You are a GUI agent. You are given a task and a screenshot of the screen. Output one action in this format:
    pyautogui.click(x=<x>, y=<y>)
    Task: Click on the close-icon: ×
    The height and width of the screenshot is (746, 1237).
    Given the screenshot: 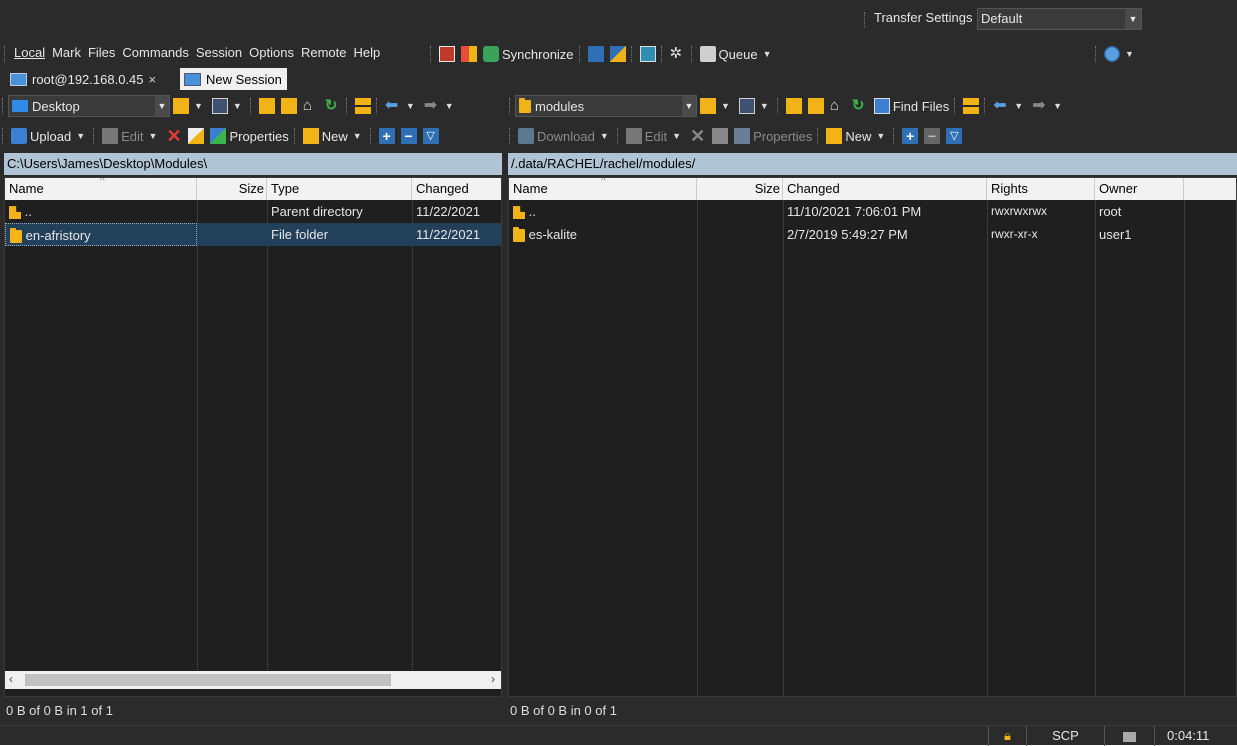 What is the action you would take?
    pyautogui.click(x=153, y=79)
    